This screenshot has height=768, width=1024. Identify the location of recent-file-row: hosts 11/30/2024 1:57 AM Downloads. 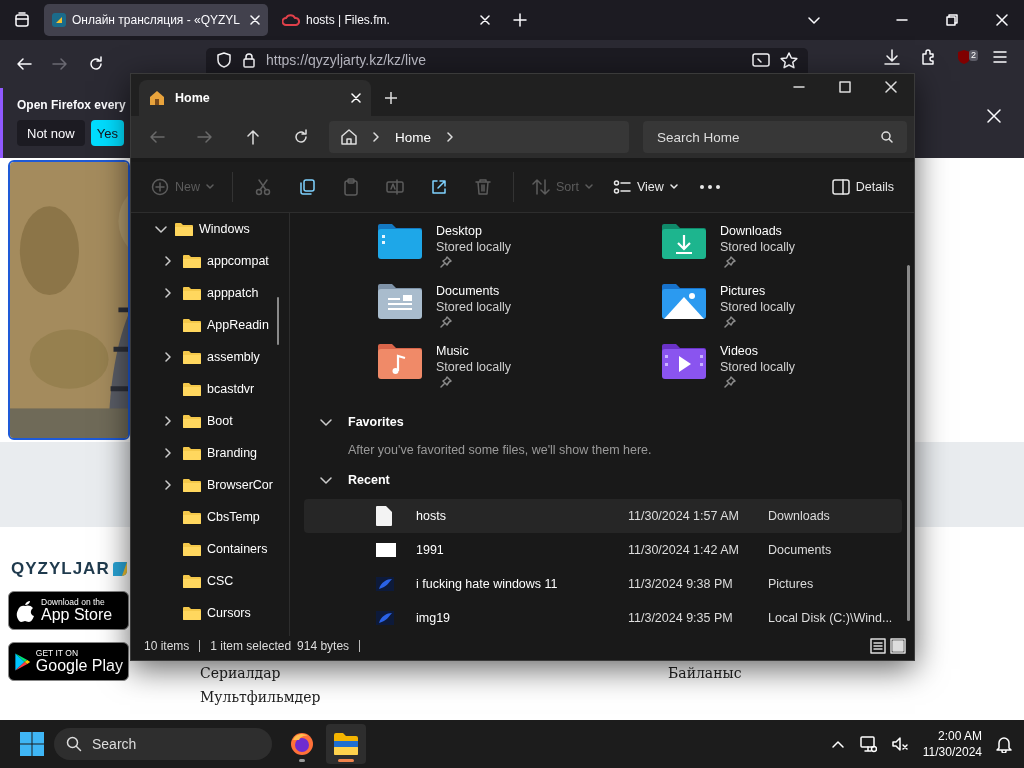
(603, 516).